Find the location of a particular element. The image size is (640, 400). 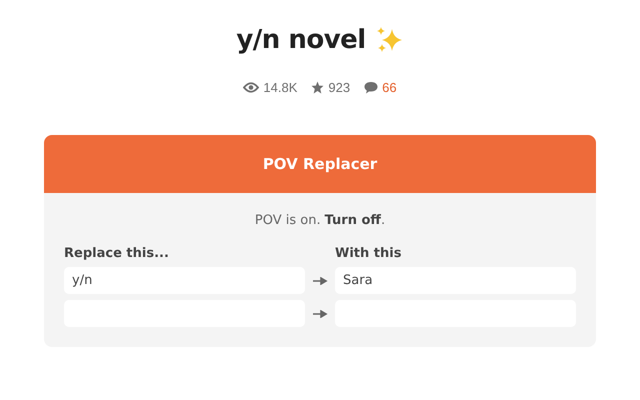

eye-icon is located at coordinates (251, 87).